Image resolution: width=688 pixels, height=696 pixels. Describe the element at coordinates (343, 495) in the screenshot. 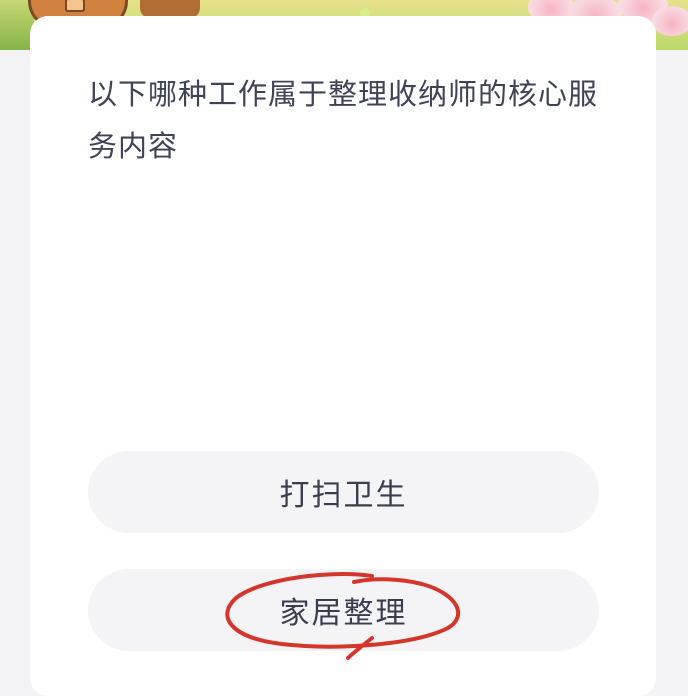

I see `answer-option-label: 打扫卫生` at that location.